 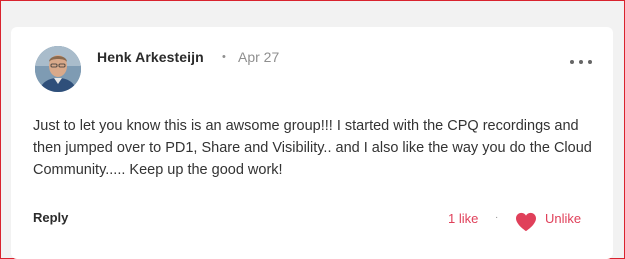 I want to click on avatar-photo, so click(x=58, y=69).